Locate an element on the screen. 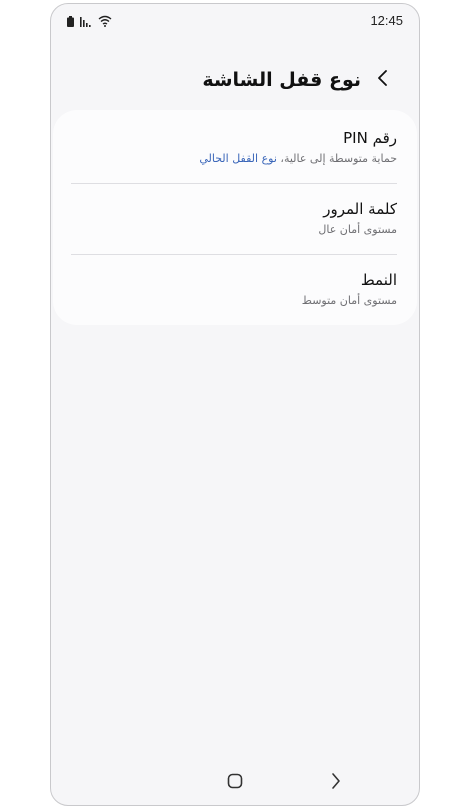 This screenshot has height=810, width=470. lock-option-password: كلمة المرور مستوى أمان عال is located at coordinates (234, 219).